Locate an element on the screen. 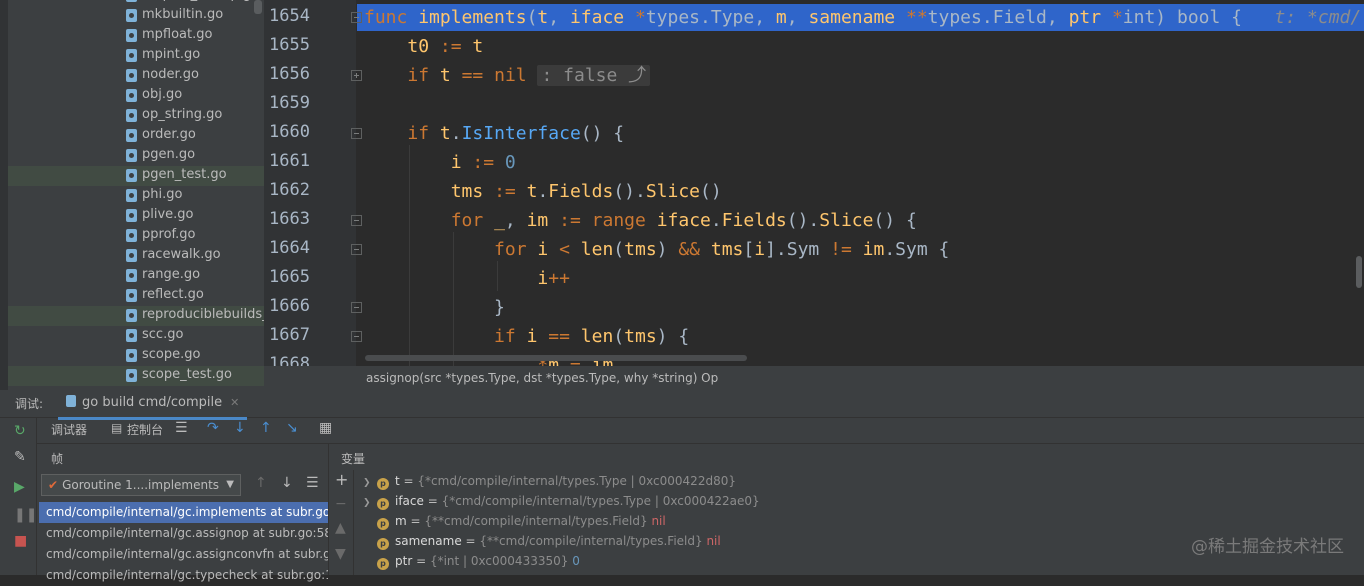 This screenshot has width=1364, height=586. check-icon: ✔ is located at coordinates (53, 485).